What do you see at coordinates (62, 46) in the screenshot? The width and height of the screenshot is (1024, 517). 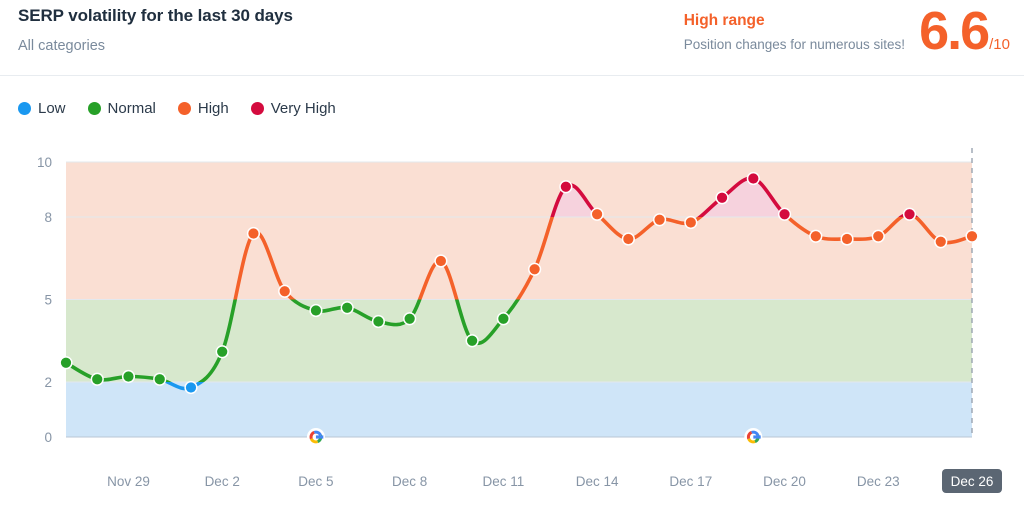 I see `category-subtitle: All categories` at bounding box center [62, 46].